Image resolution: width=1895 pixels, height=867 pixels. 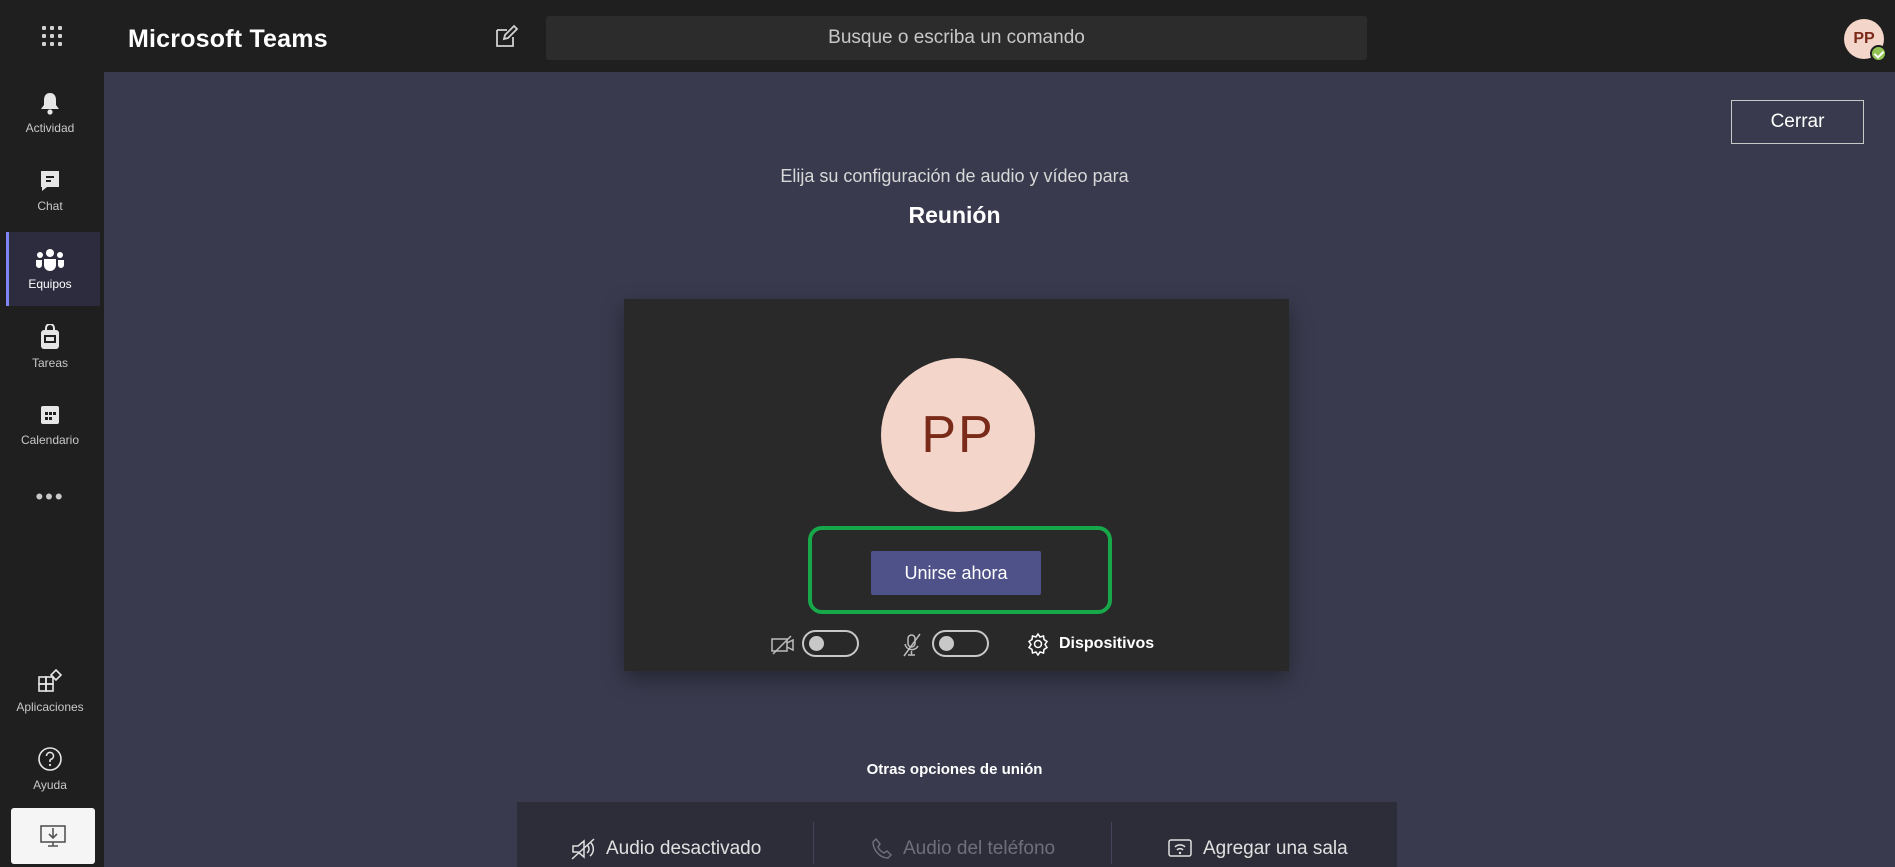 I want to click on search-input: Busque o escriba un comando, so click(x=956, y=38).